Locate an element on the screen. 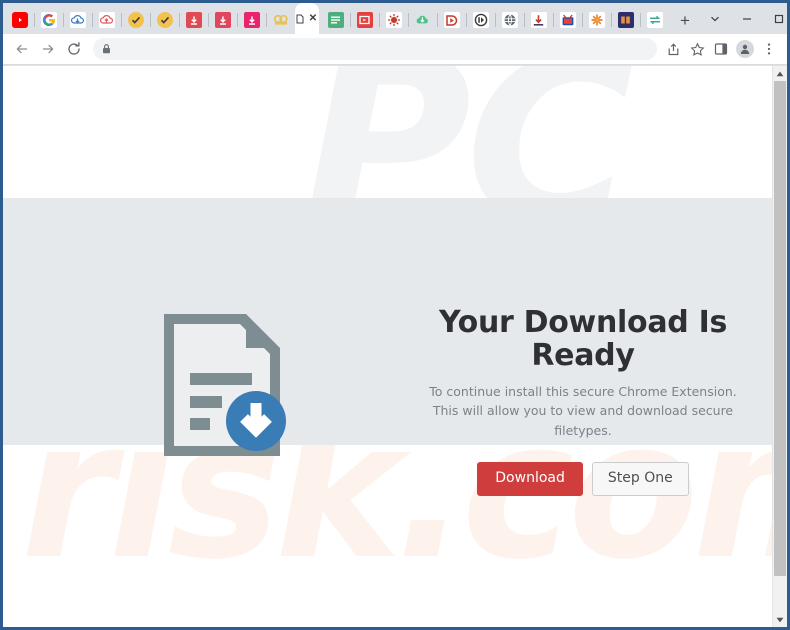 The width and height of the screenshot is (790, 630). tab-cloud-red is located at coordinates (106, 20).